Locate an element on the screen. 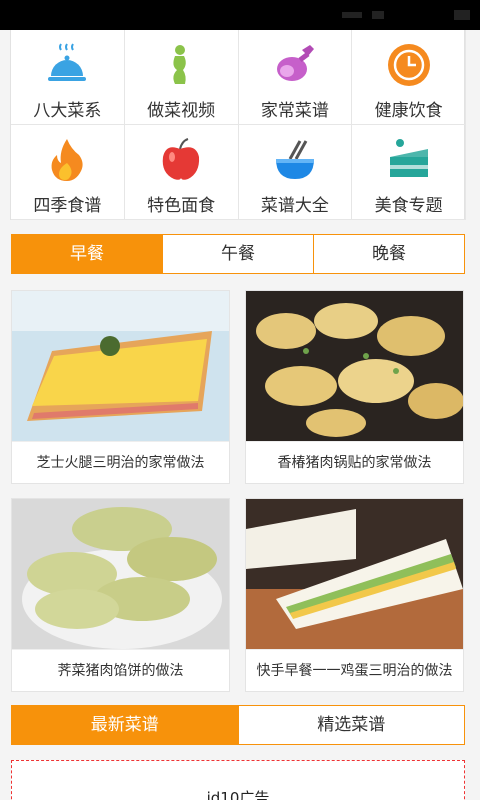 This screenshot has width=480, height=800. meal-tabs: 早餐 午餐 晚餐 is located at coordinates (238, 254).